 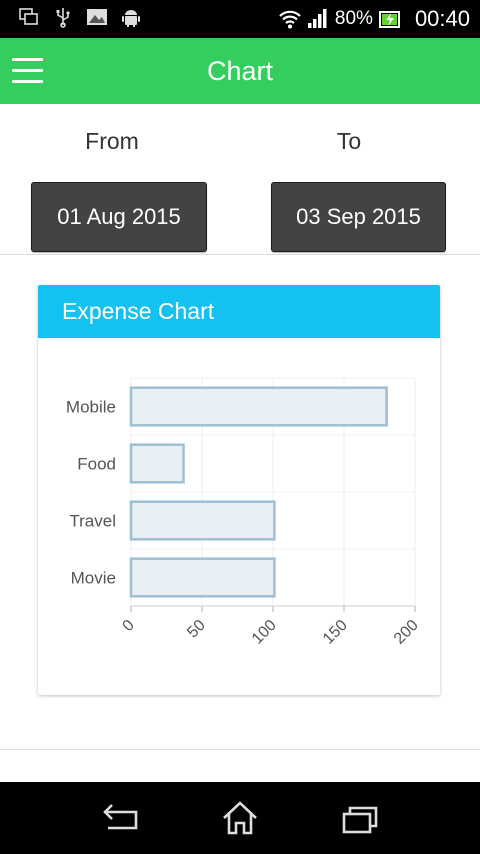 I want to click on status-bar: 80% 00:40, so click(x=240, y=19).